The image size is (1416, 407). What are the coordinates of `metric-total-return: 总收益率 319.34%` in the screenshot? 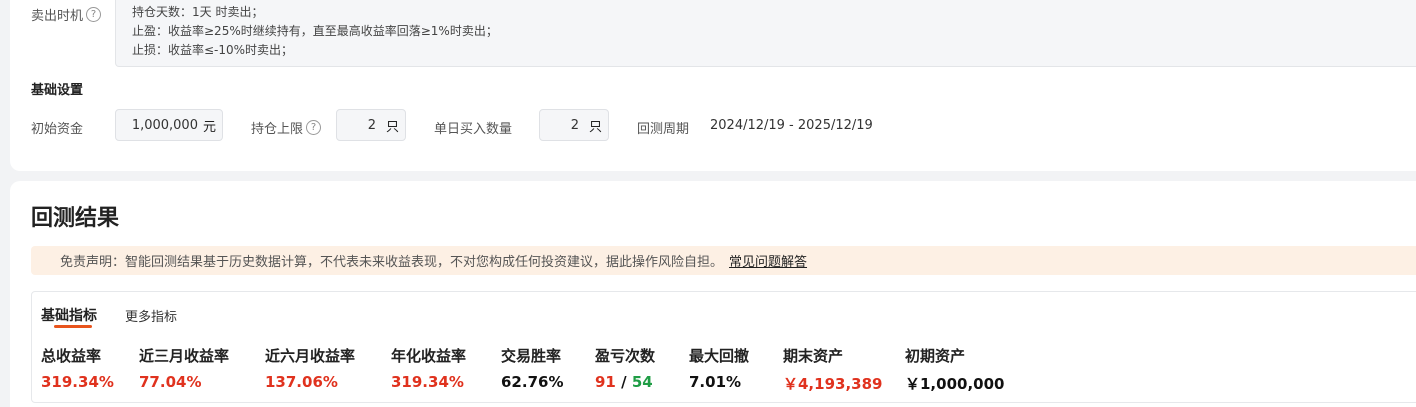 It's located at (77, 369).